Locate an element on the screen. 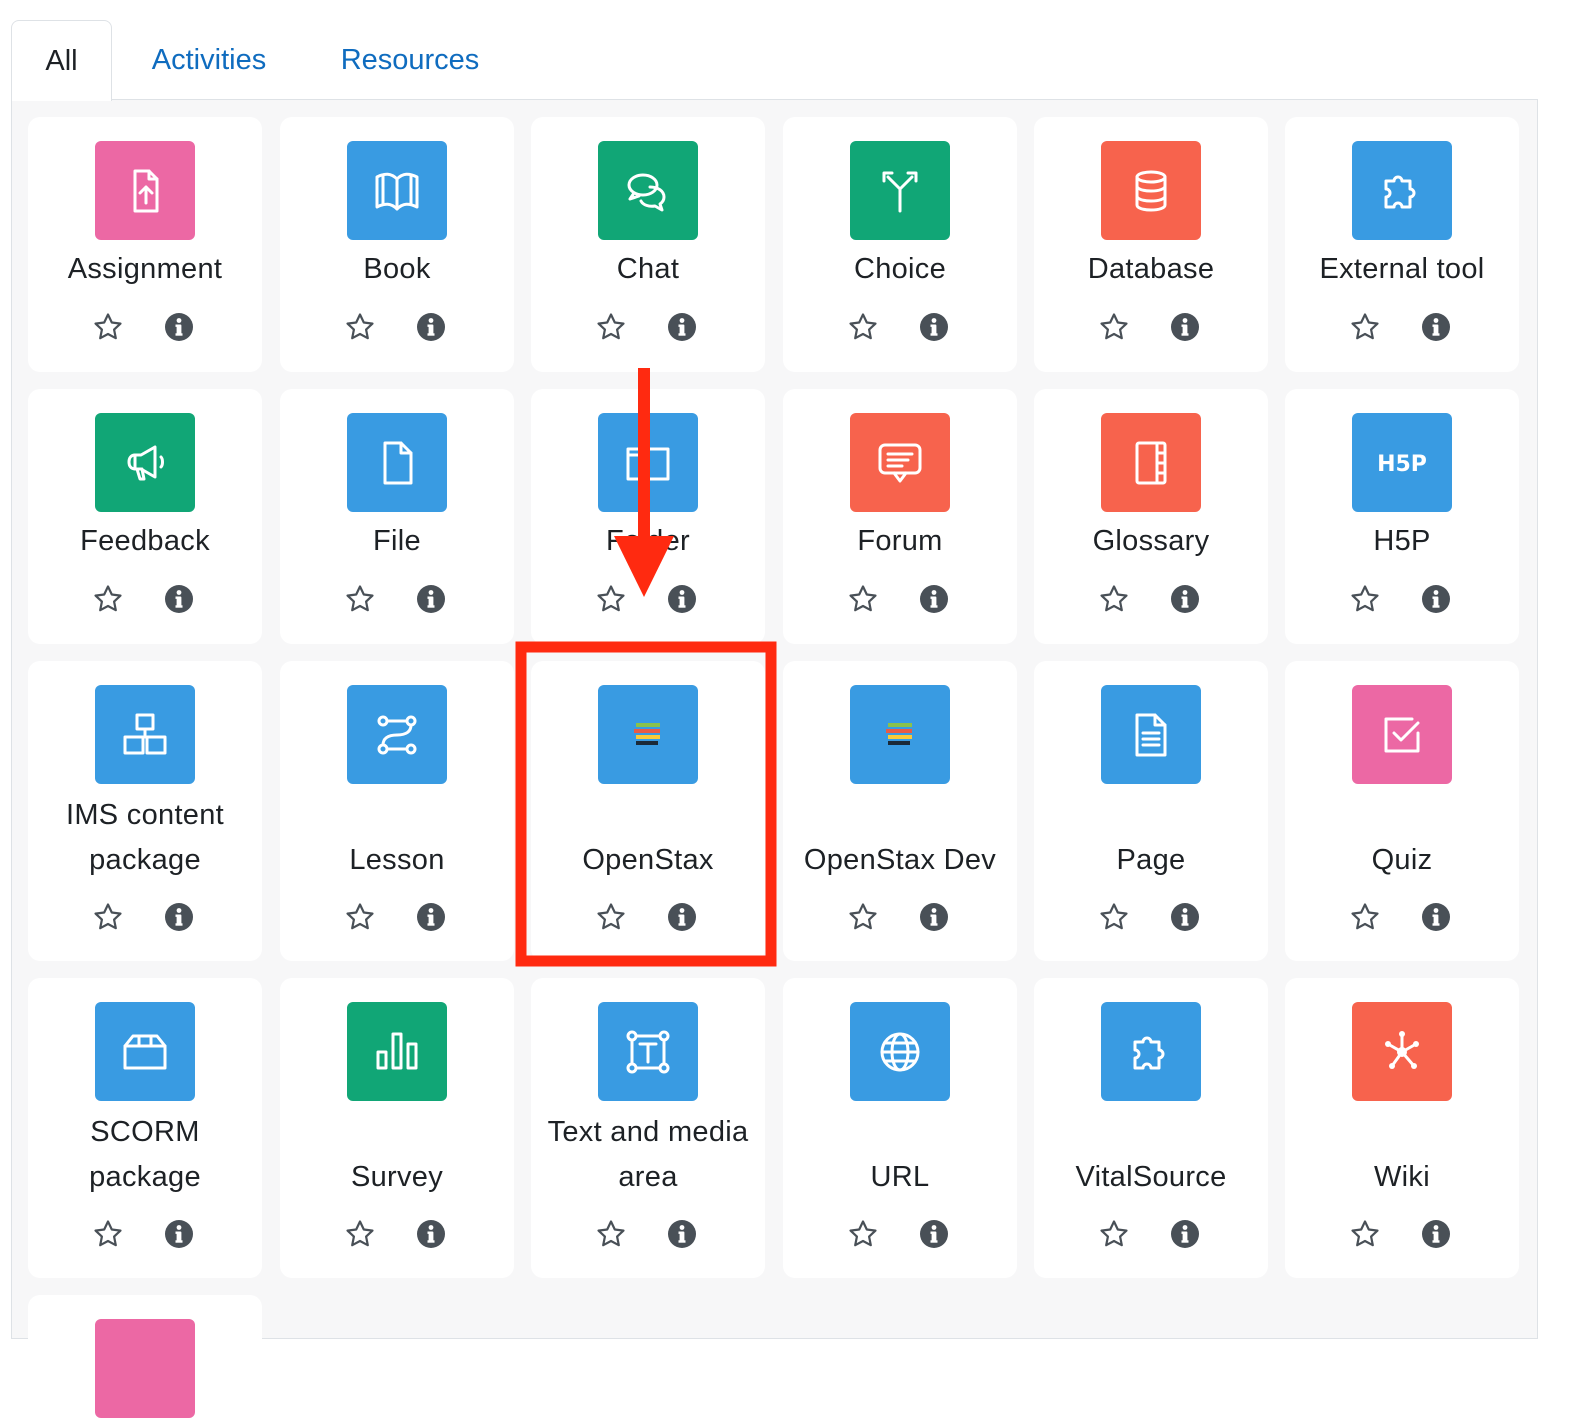  activity-card-scorm-package: SCORM package is located at coordinates (145, 1128).